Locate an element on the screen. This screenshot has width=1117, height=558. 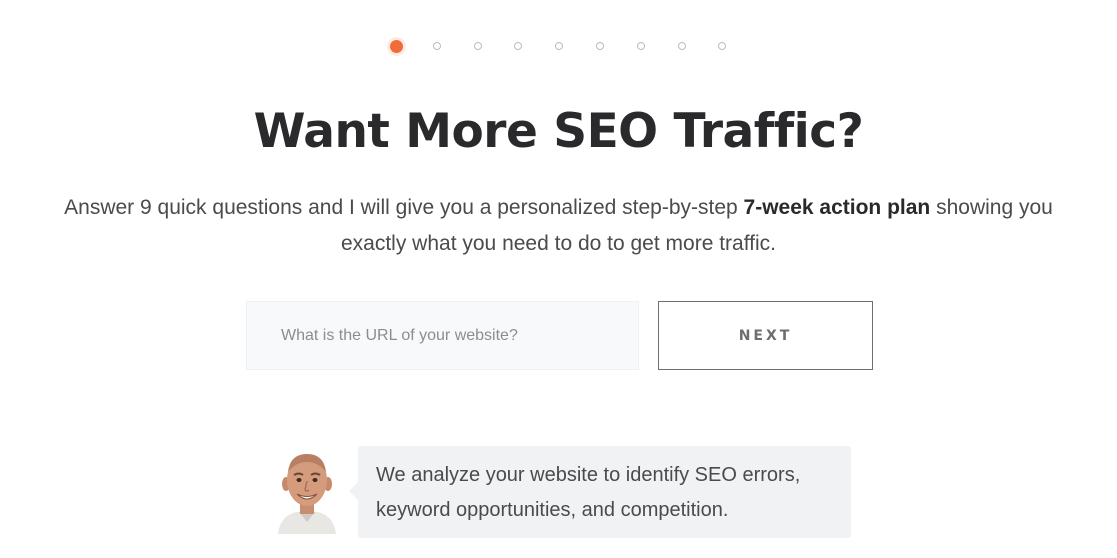
page-title: Want More SEO Traffic? is located at coordinates (558, 131).